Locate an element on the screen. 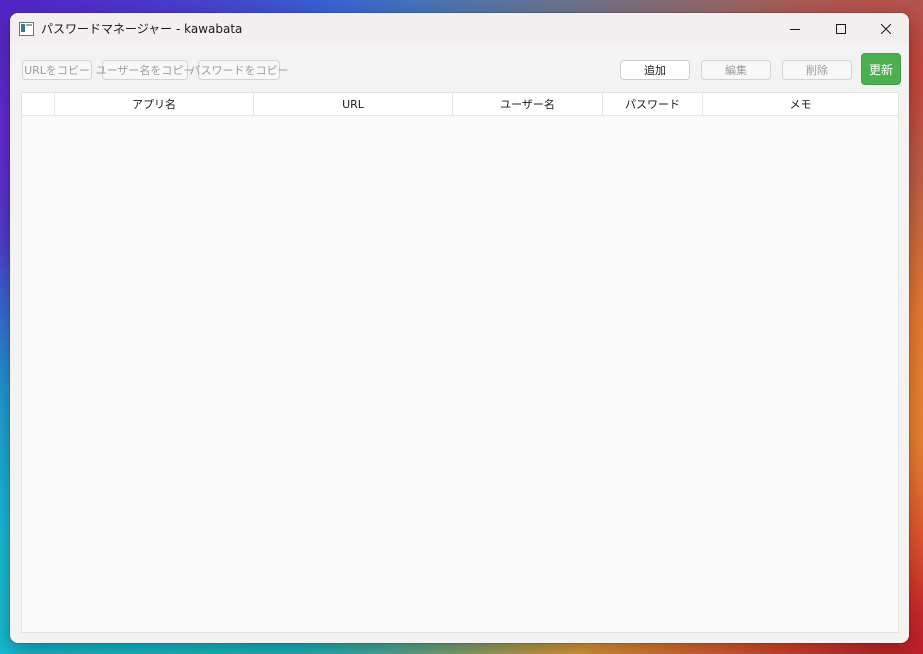  maximize-icon is located at coordinates (841, 28).